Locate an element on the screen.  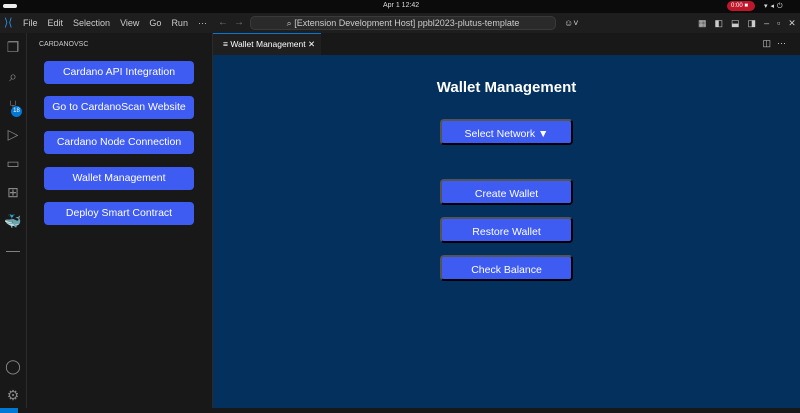
docker-icon: 🐳 is located at coordinates (13, 221).